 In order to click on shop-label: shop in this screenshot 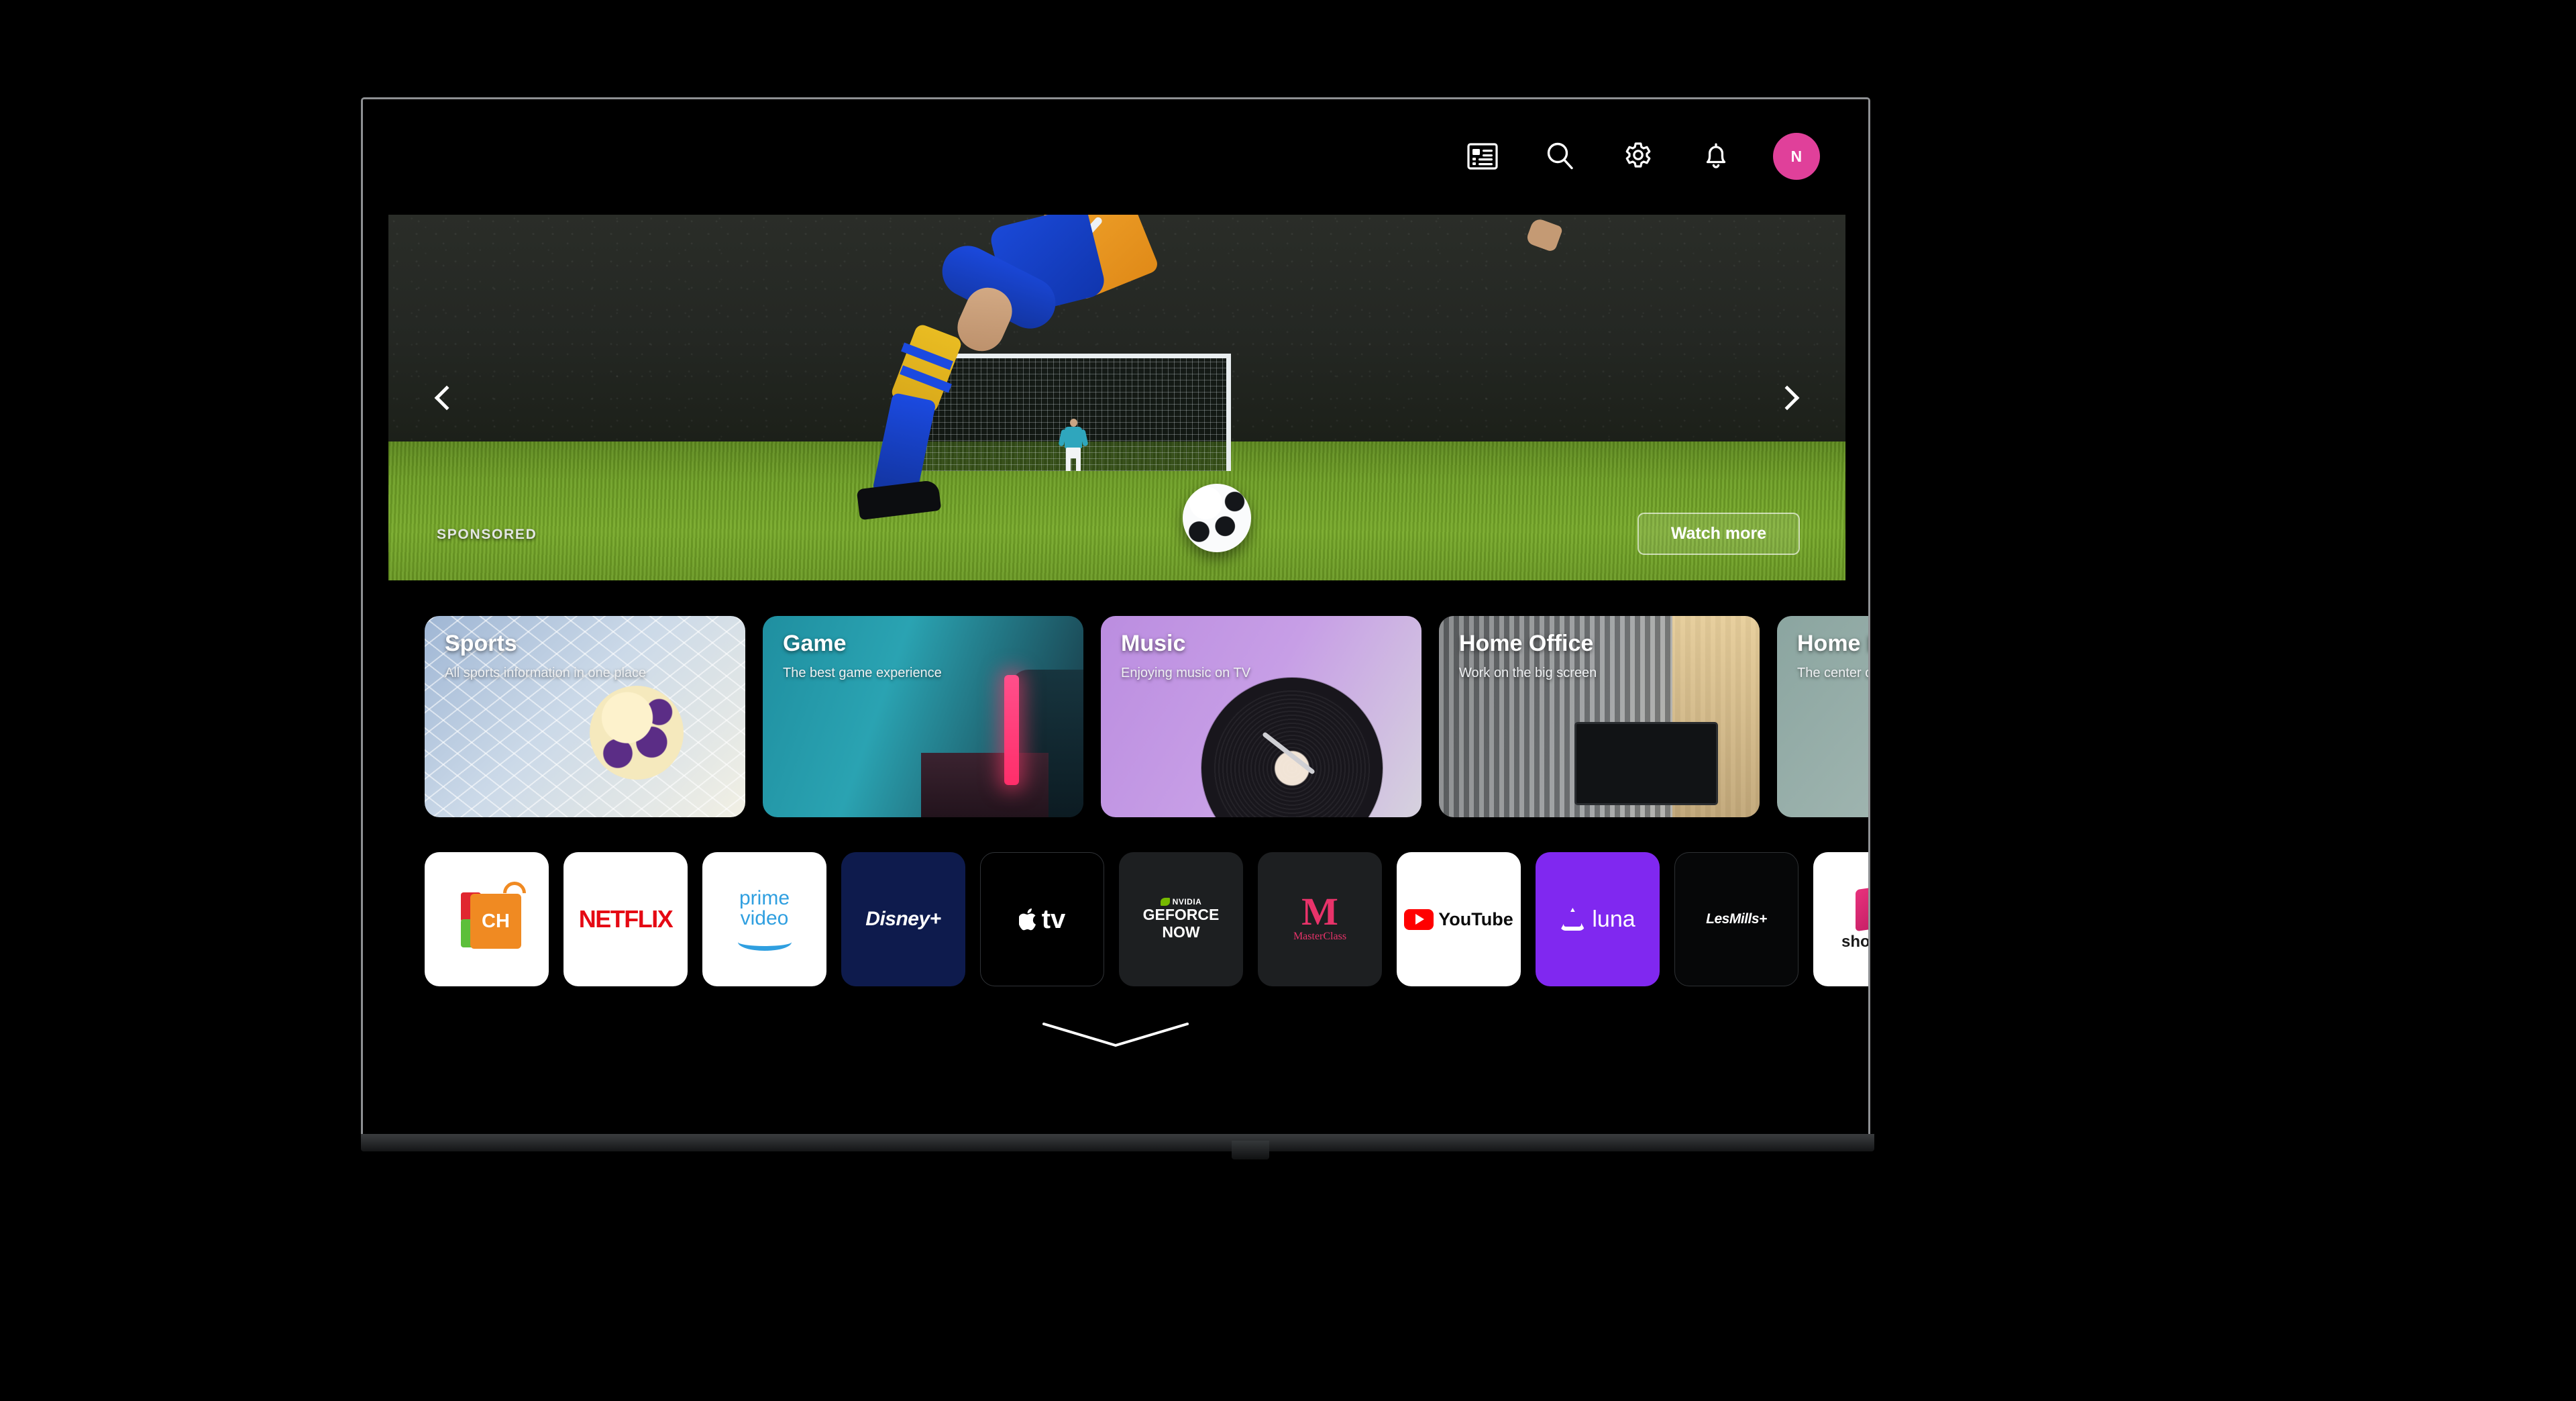, I will do `click(1855, 942)`.